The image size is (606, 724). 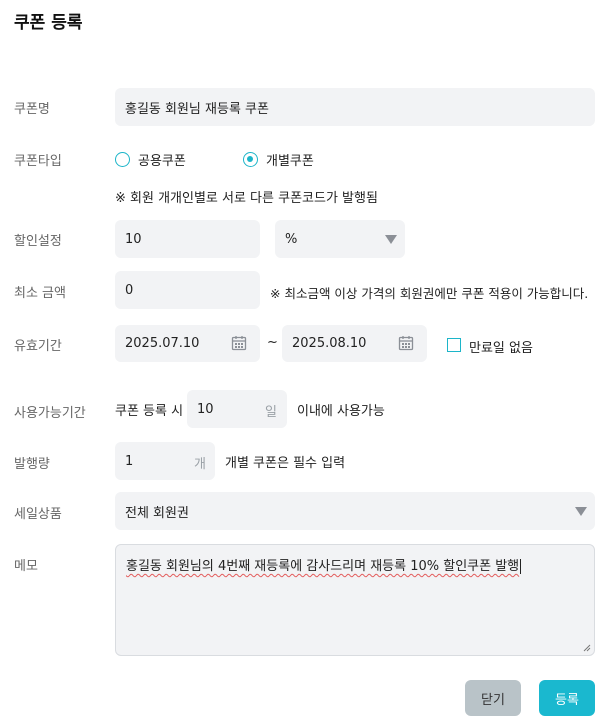 What do you see at coordinates (250, 159) in the screenshot?
I see `radio-checked-icon` at bounding box center [250, 159].